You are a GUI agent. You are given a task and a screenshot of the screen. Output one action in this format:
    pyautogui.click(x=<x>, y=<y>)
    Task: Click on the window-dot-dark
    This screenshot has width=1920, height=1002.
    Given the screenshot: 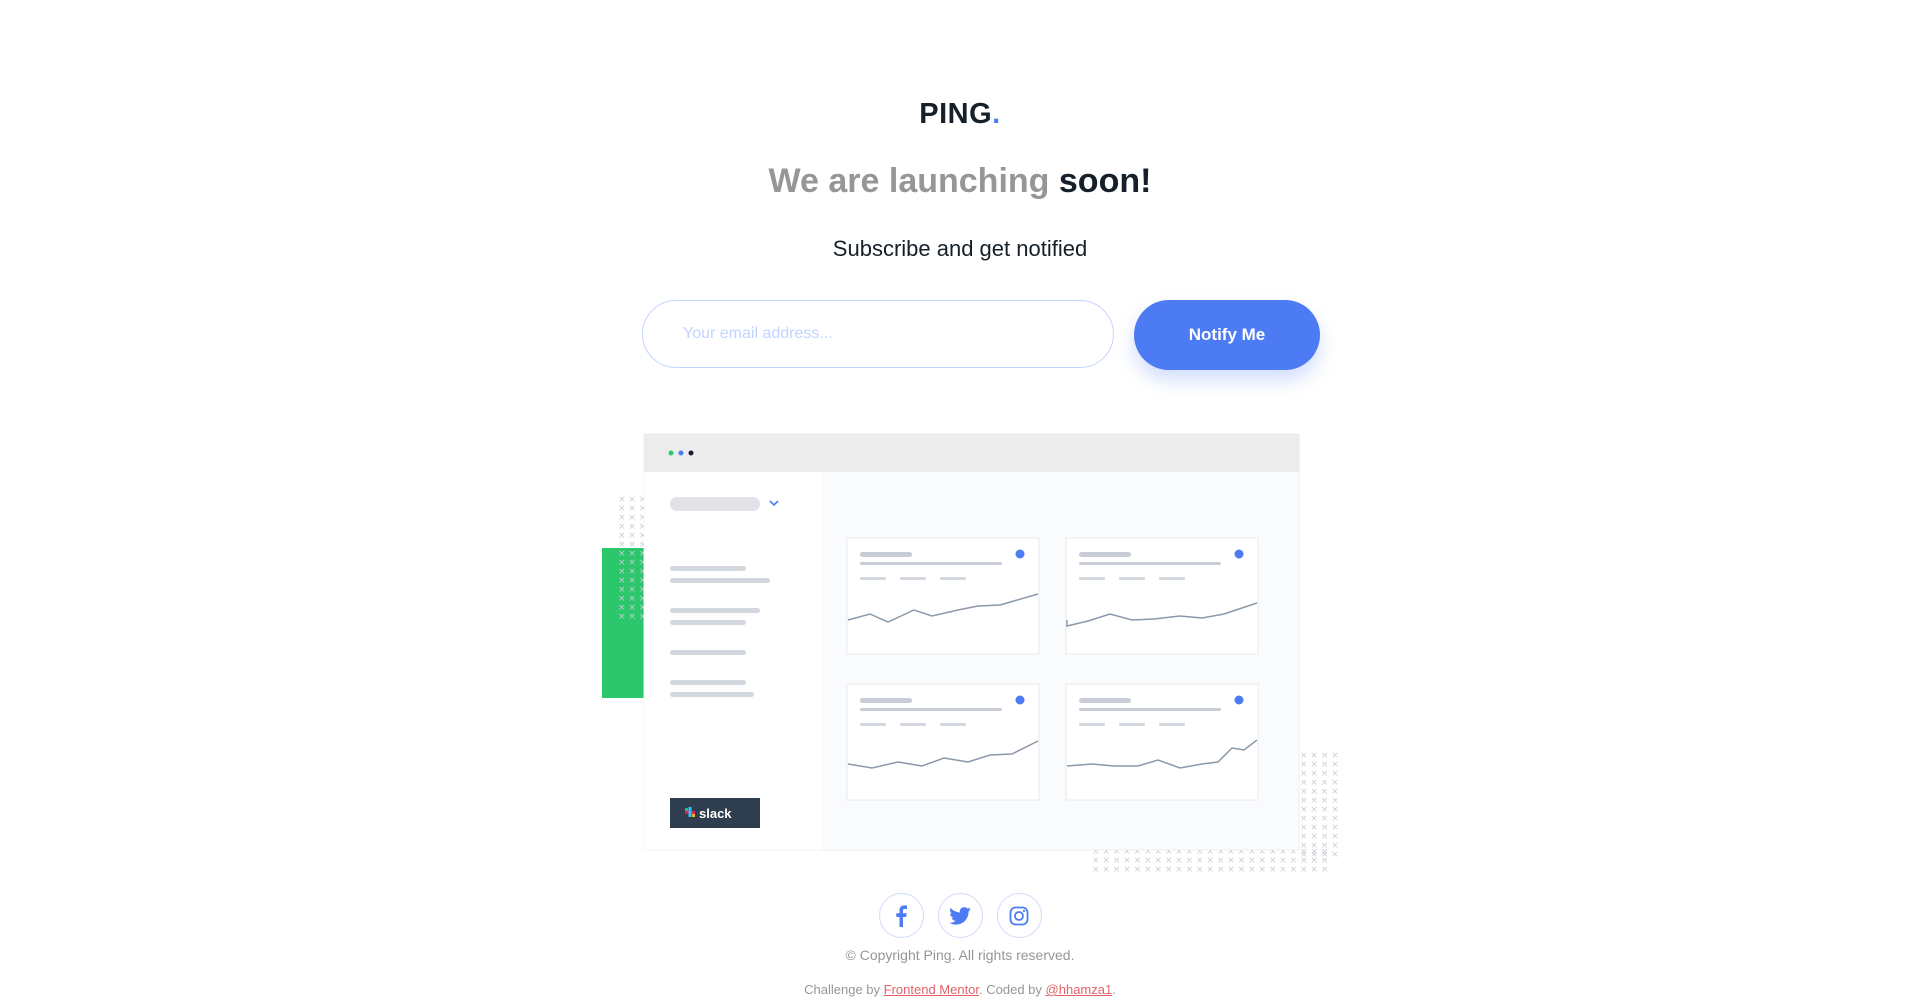 What is the action you would take?
    pyautogui.click(x=691, y=453)
    